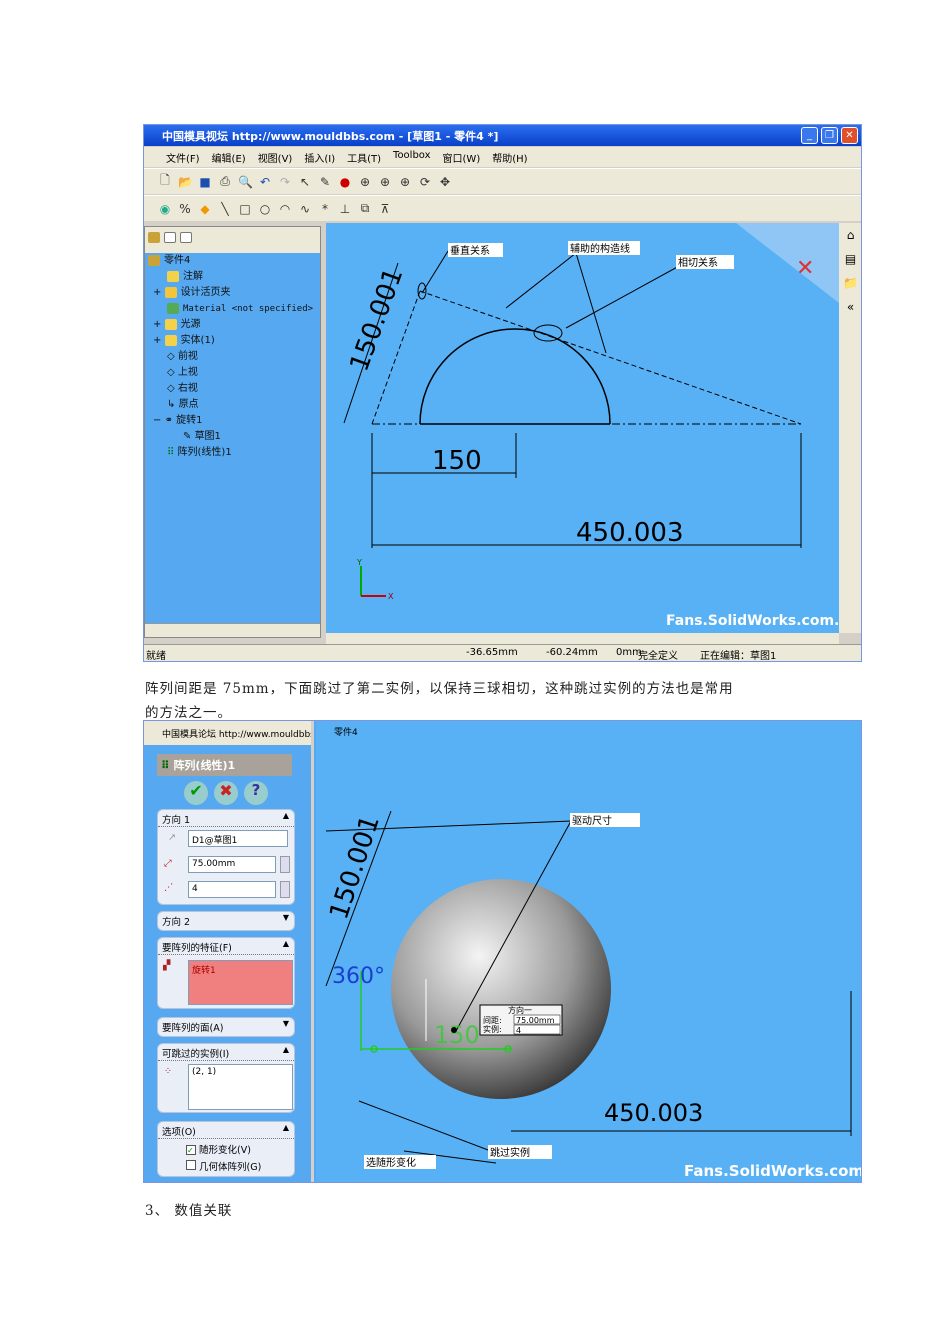  I want to click on view-orient-icon: ◉, so click(165, 209).